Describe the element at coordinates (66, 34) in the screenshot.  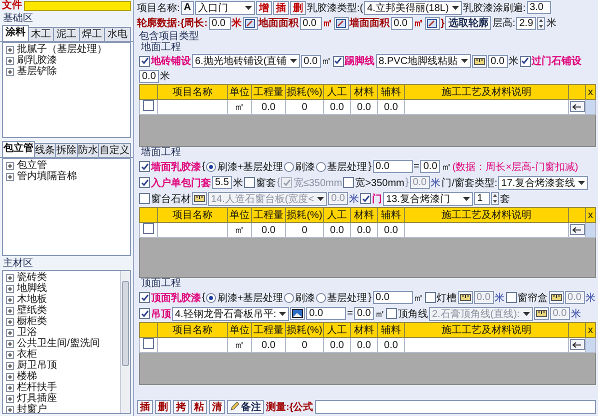
I see `tab: 泥工` at that location.